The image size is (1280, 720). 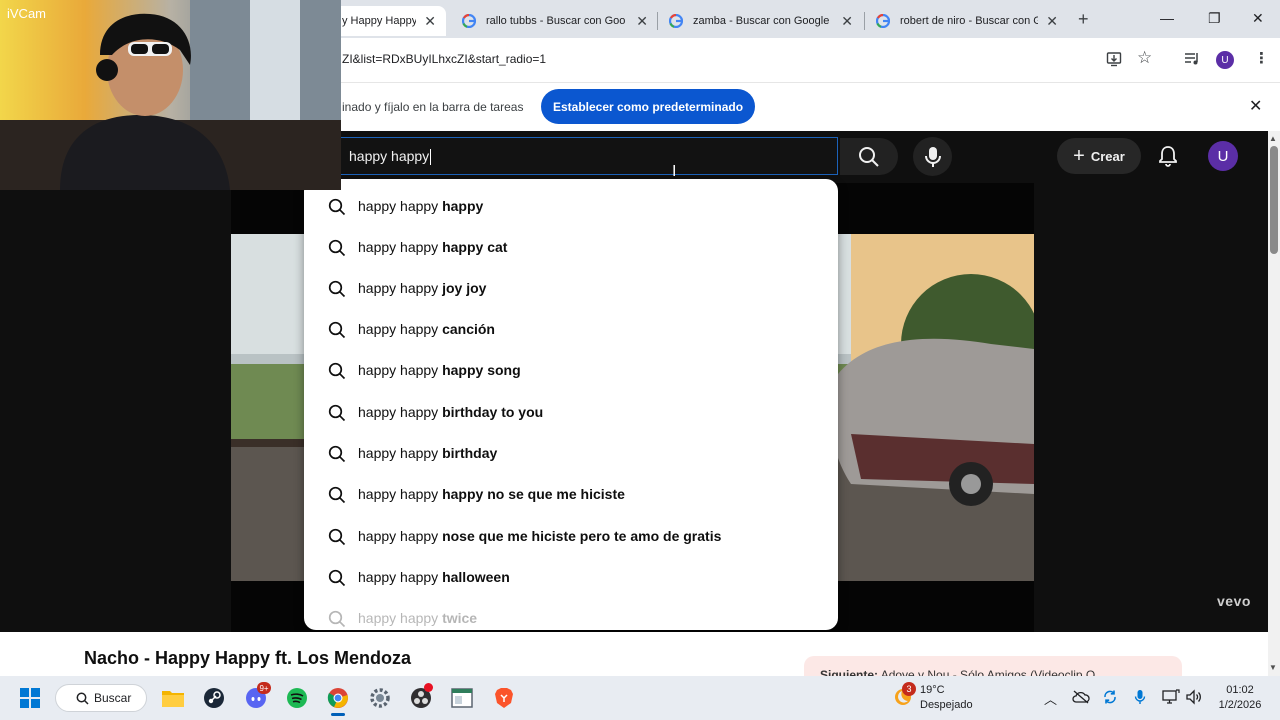 I want to click on suggestion-item: happy happy happy, so click(x=571, y=206).